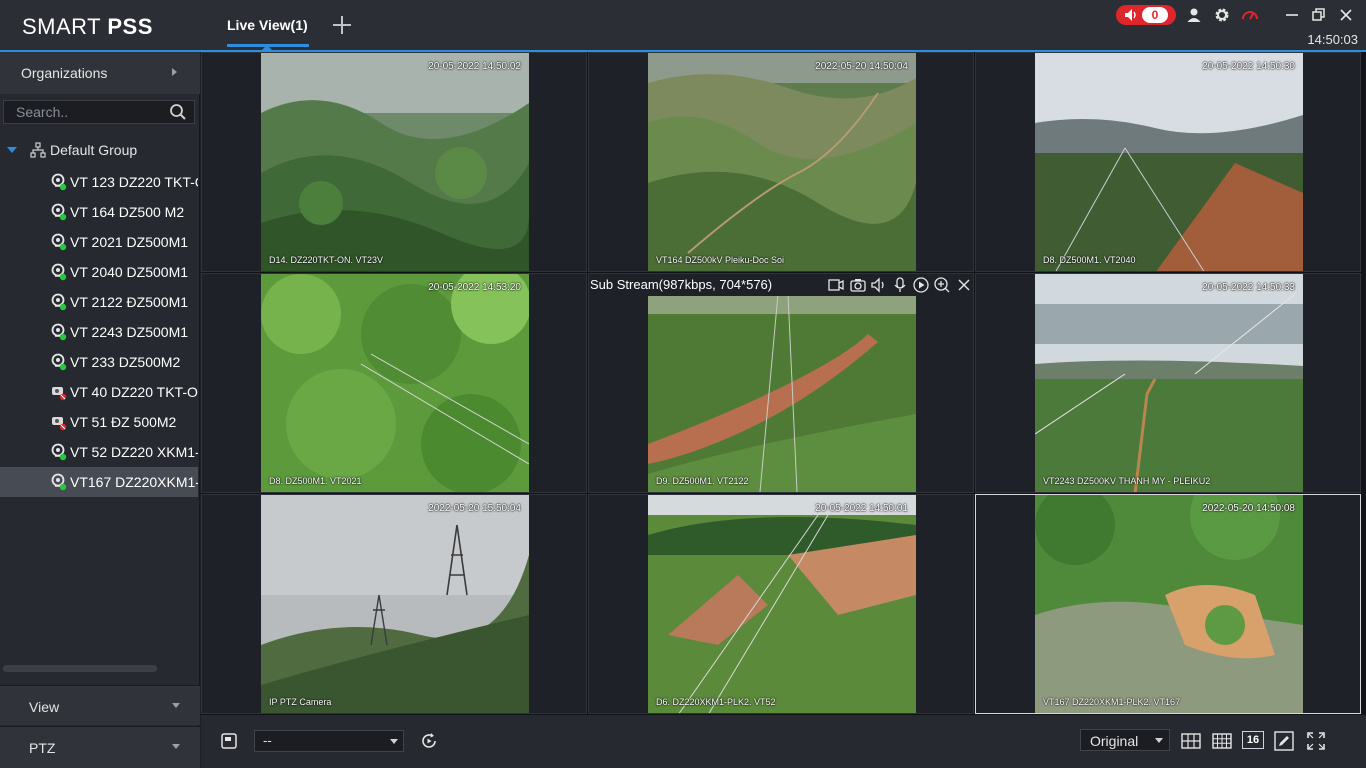 This screenshot has width=1366, height=768. I want to click on layout-16-button: 16, so click(1253, 740).